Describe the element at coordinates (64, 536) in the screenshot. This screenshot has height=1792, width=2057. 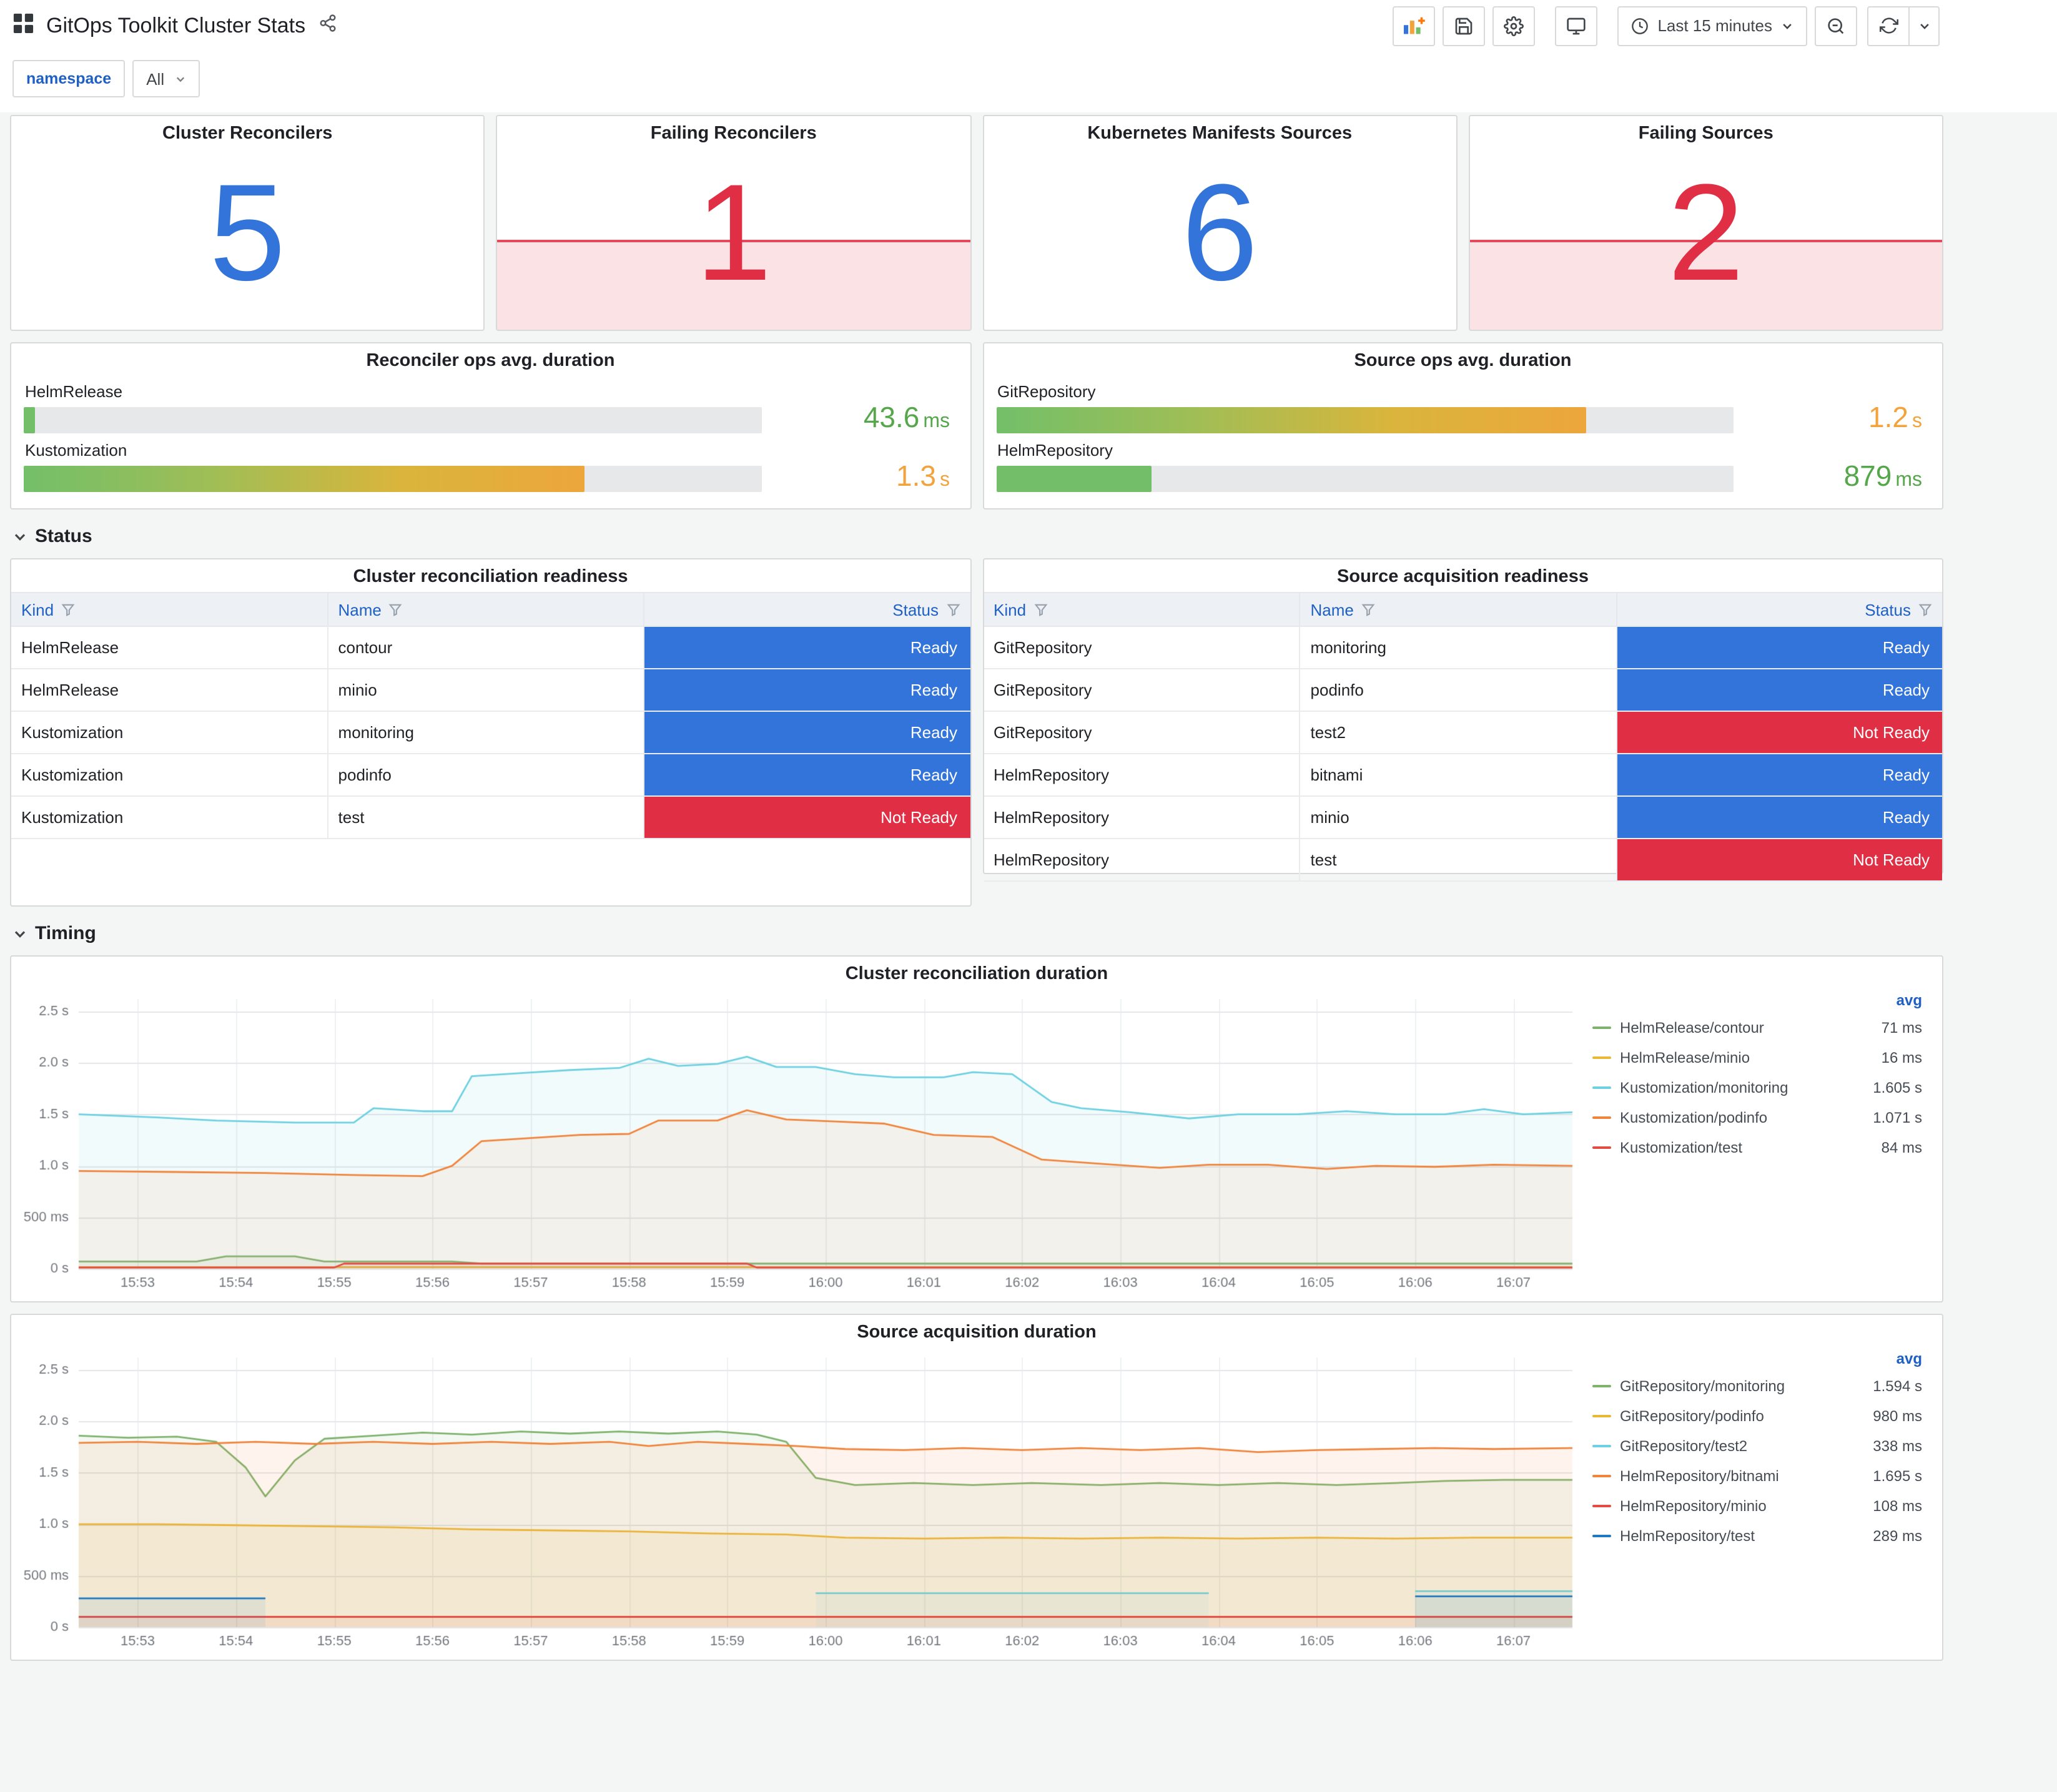
I see `section-label: Status` at that location.